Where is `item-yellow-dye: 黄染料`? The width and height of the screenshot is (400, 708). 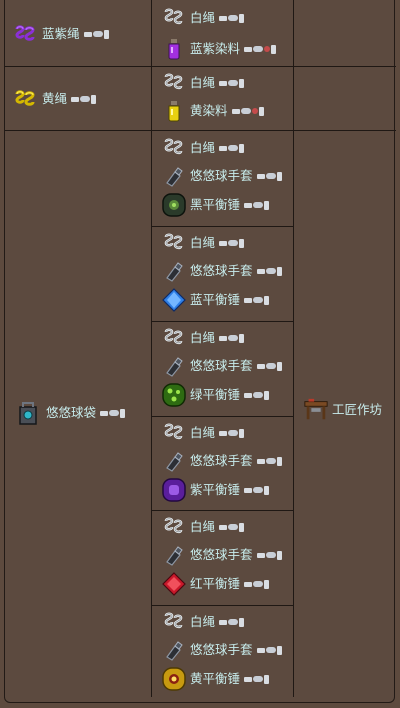 item-yellow-dye: 黄染料 is located at coordinates (212, 111).